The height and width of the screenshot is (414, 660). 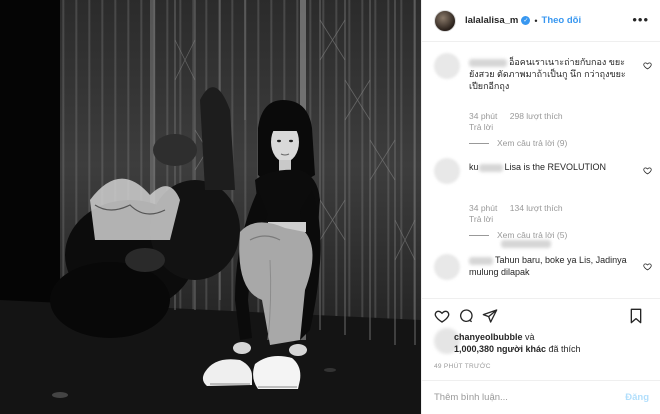 I want to click on likes-and: và, so click(x=530, y=337).